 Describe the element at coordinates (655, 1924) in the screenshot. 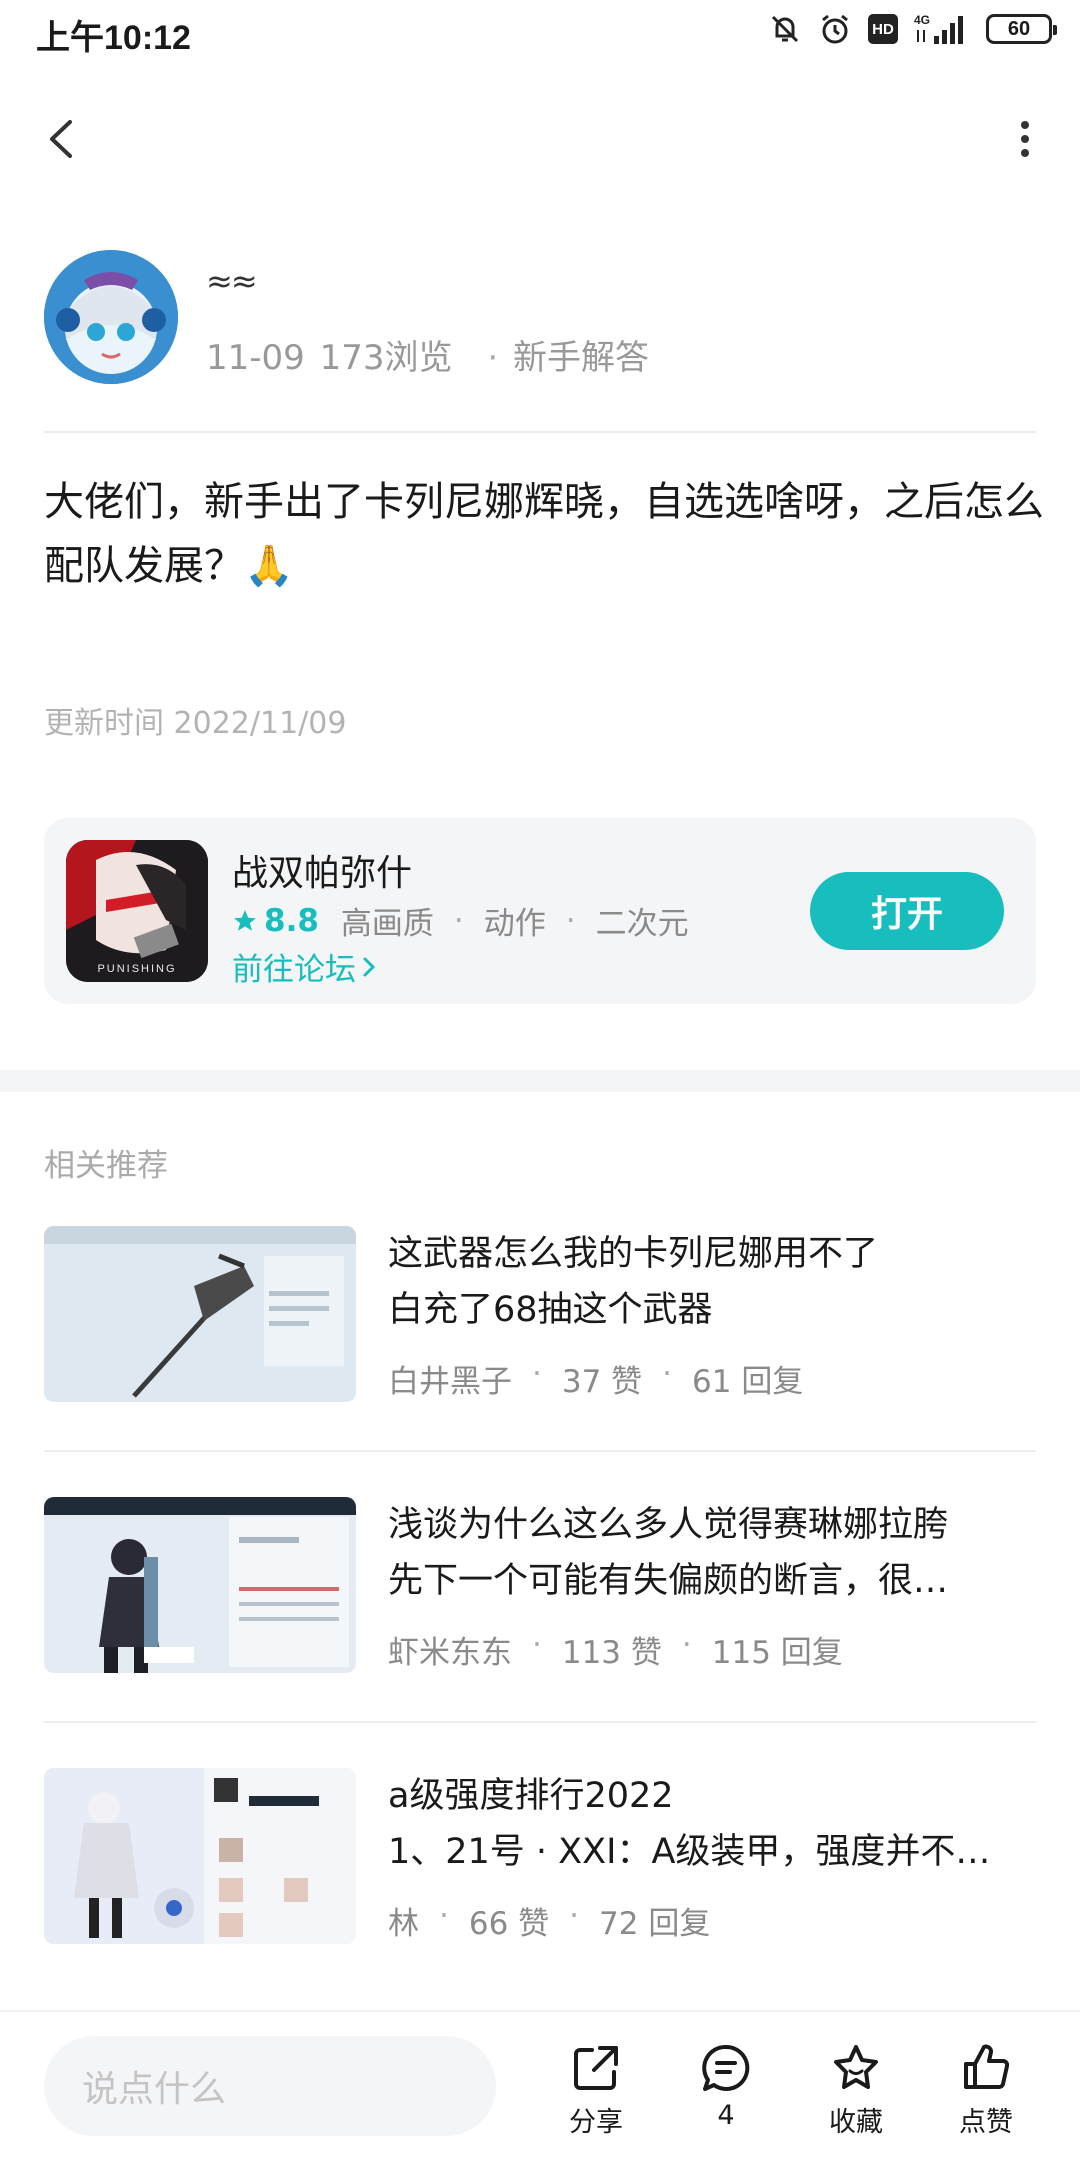

I see `rec-replies: 72 回复` at that location.